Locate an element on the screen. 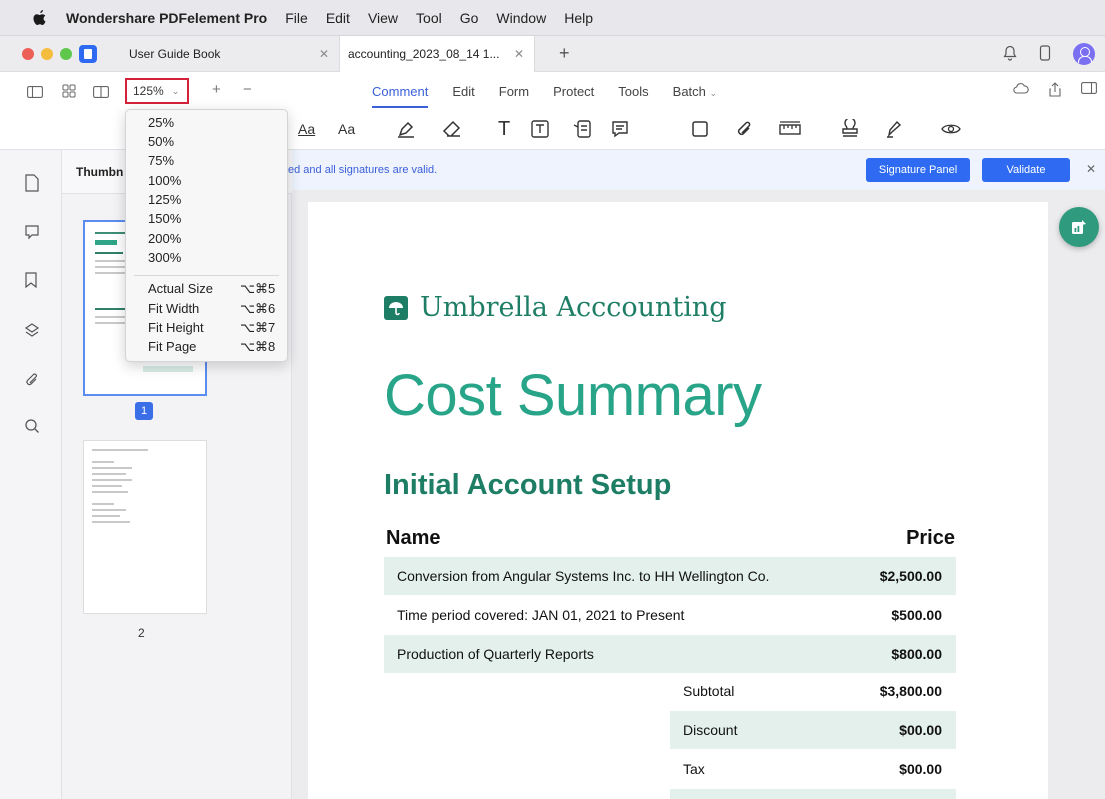 This screenshot has width=1105, height=799. menu-file: File is located at coordinates (296, 18).